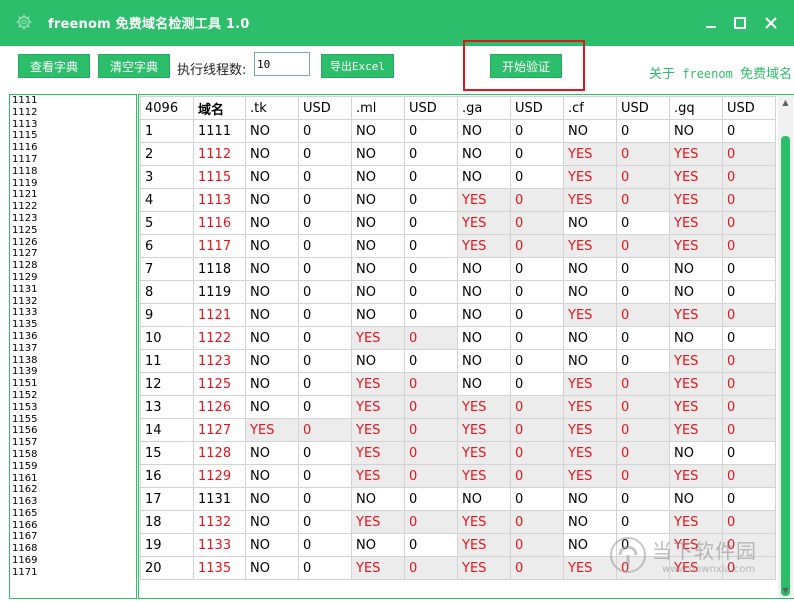  What do you see at coordinates (134, 66) in the screenshot?
I see `clear-dict-button: 清空字典` at bounding box center [134, 66].